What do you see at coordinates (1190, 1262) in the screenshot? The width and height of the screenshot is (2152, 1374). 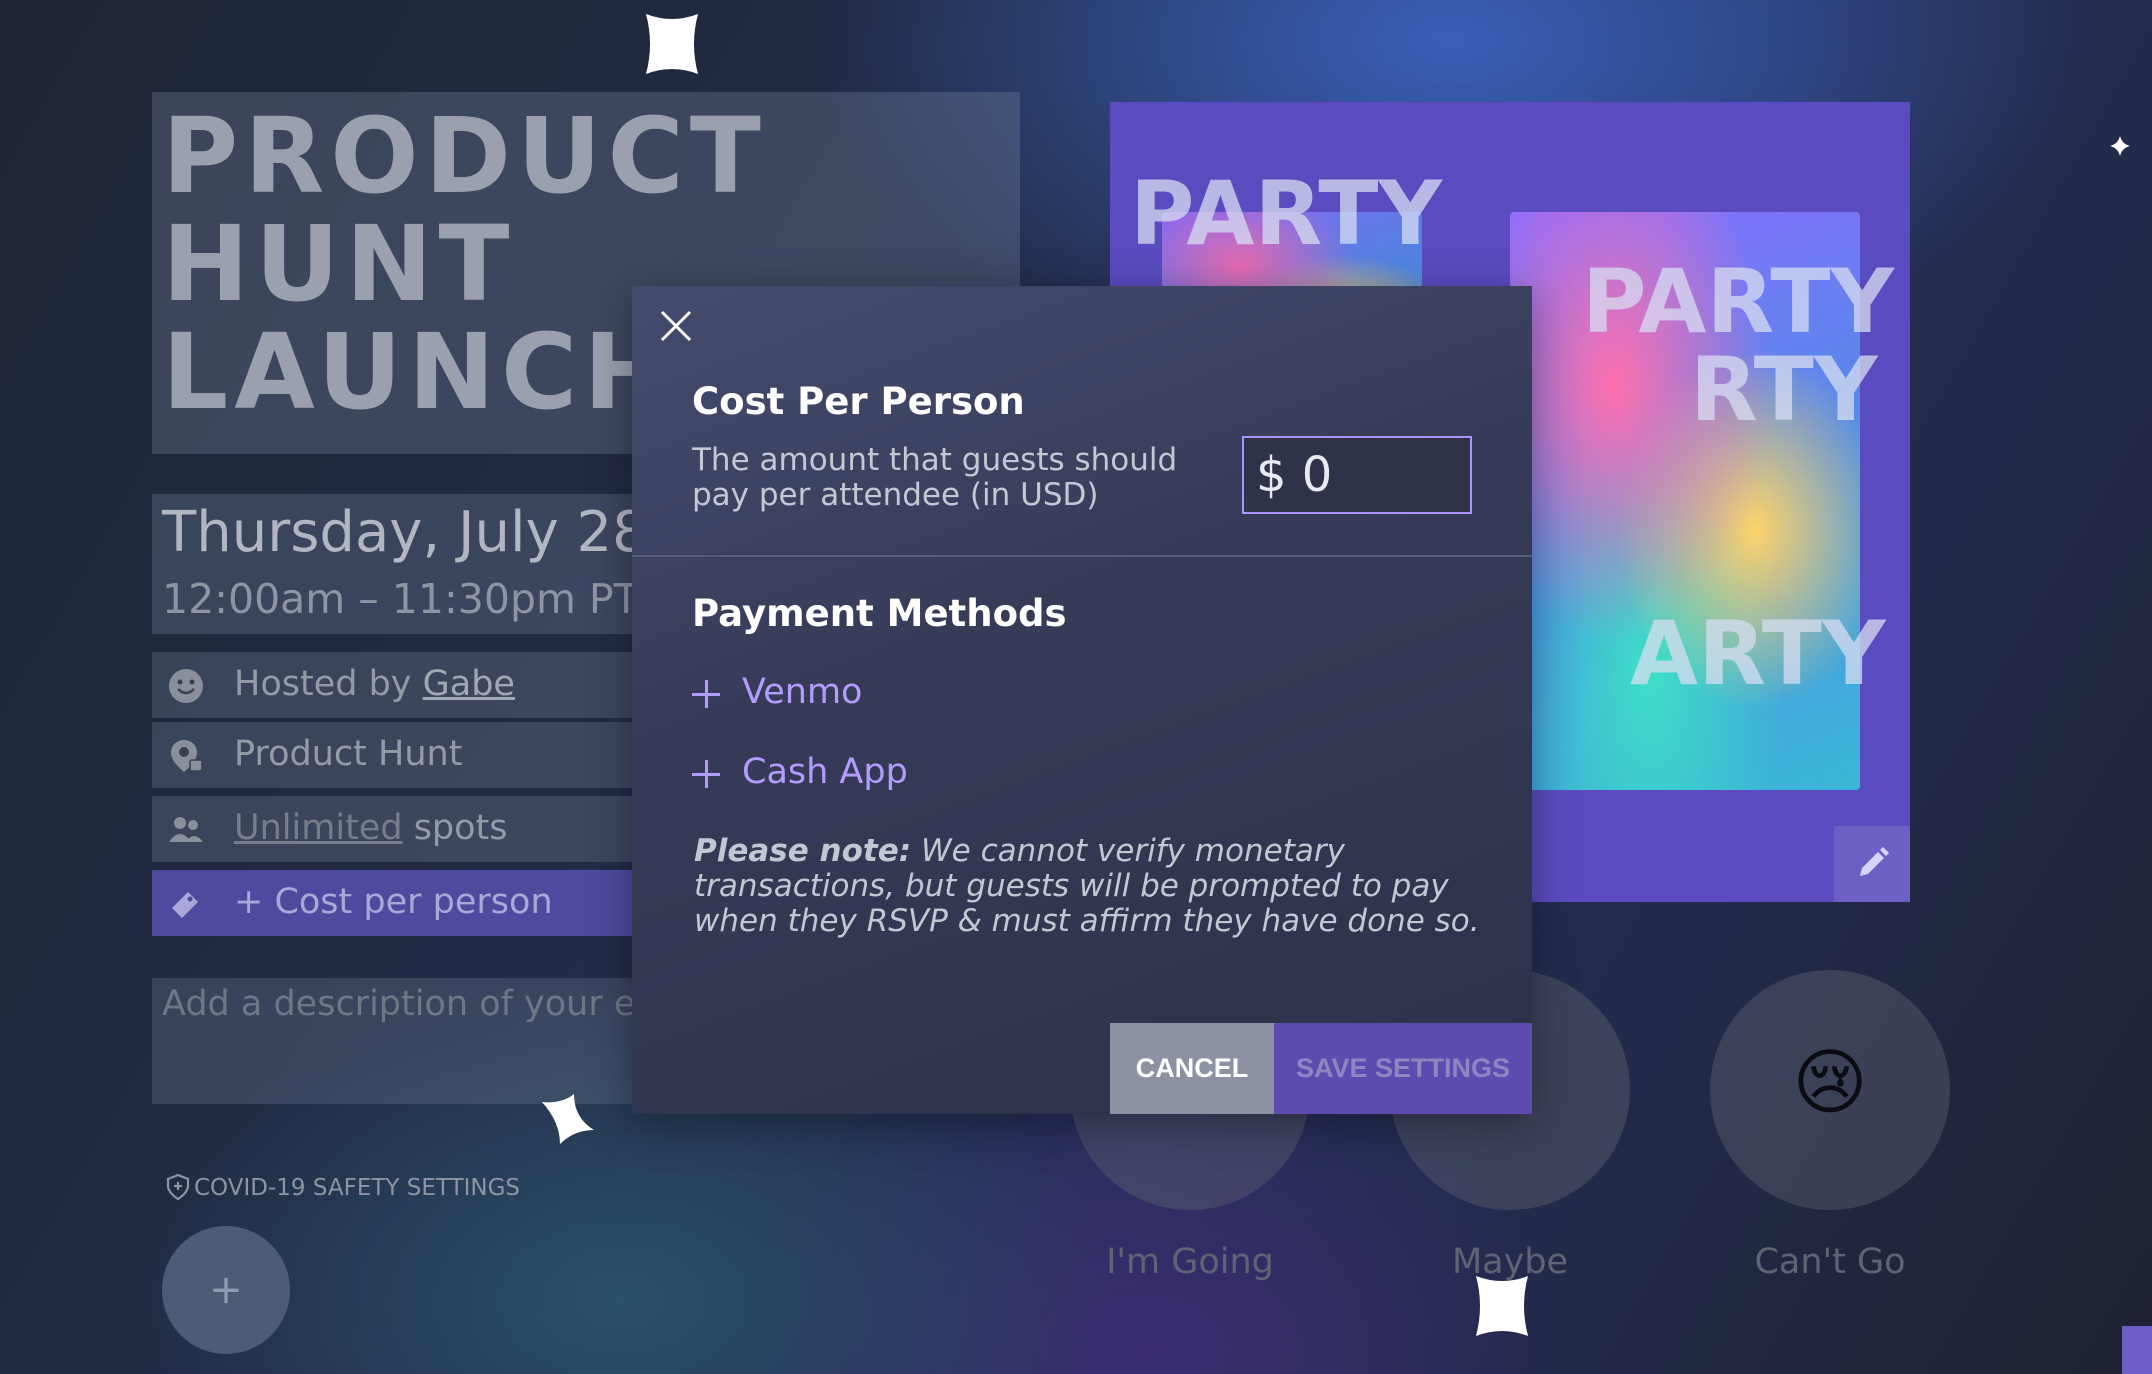 I see `rsvp-going-label: I'm Going` at bounding box center [1190, 1262].